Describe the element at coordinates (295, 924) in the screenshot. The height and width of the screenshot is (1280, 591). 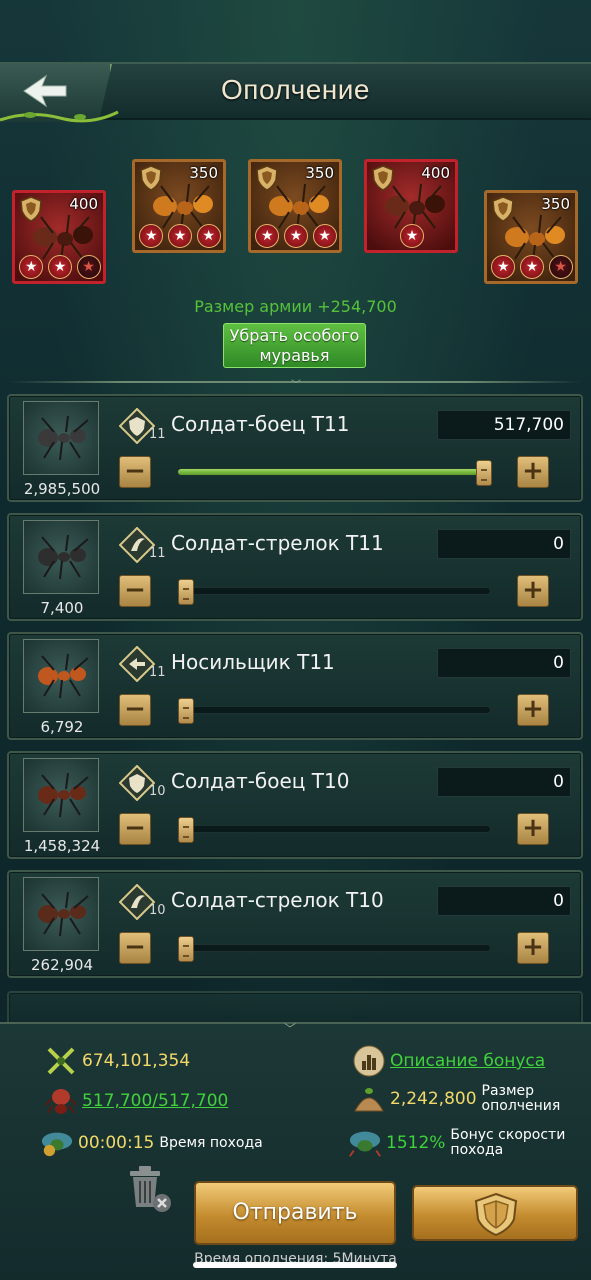
I see `troop-row: 262,904 10 Солдат-стрелок T10 0 − +` at that location.